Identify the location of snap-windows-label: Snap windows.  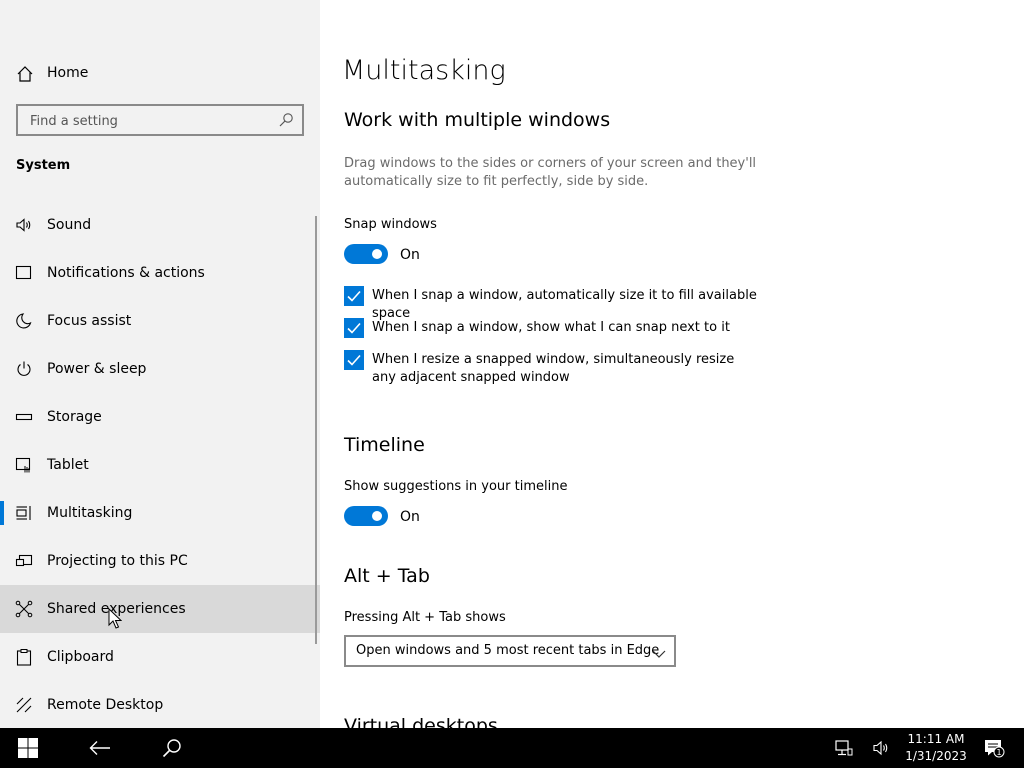
(390, 224).